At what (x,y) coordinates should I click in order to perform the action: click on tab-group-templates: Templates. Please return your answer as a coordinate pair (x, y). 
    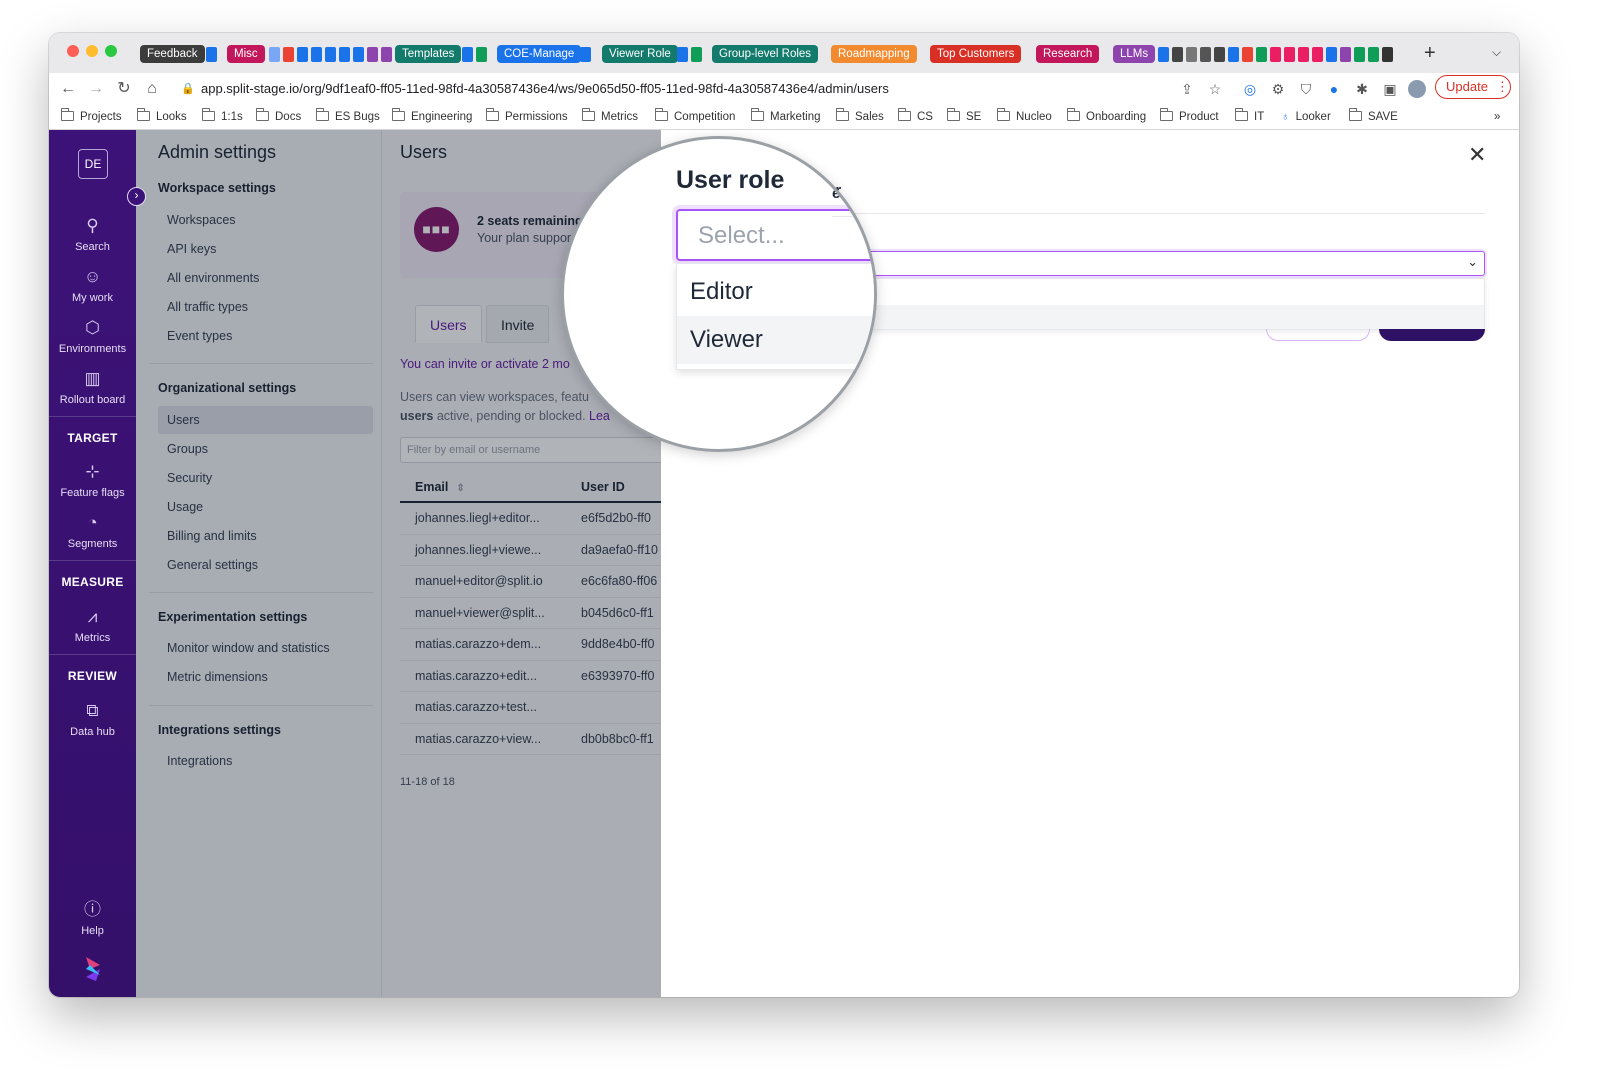
    Looking at the image, I should click on (428, 54).